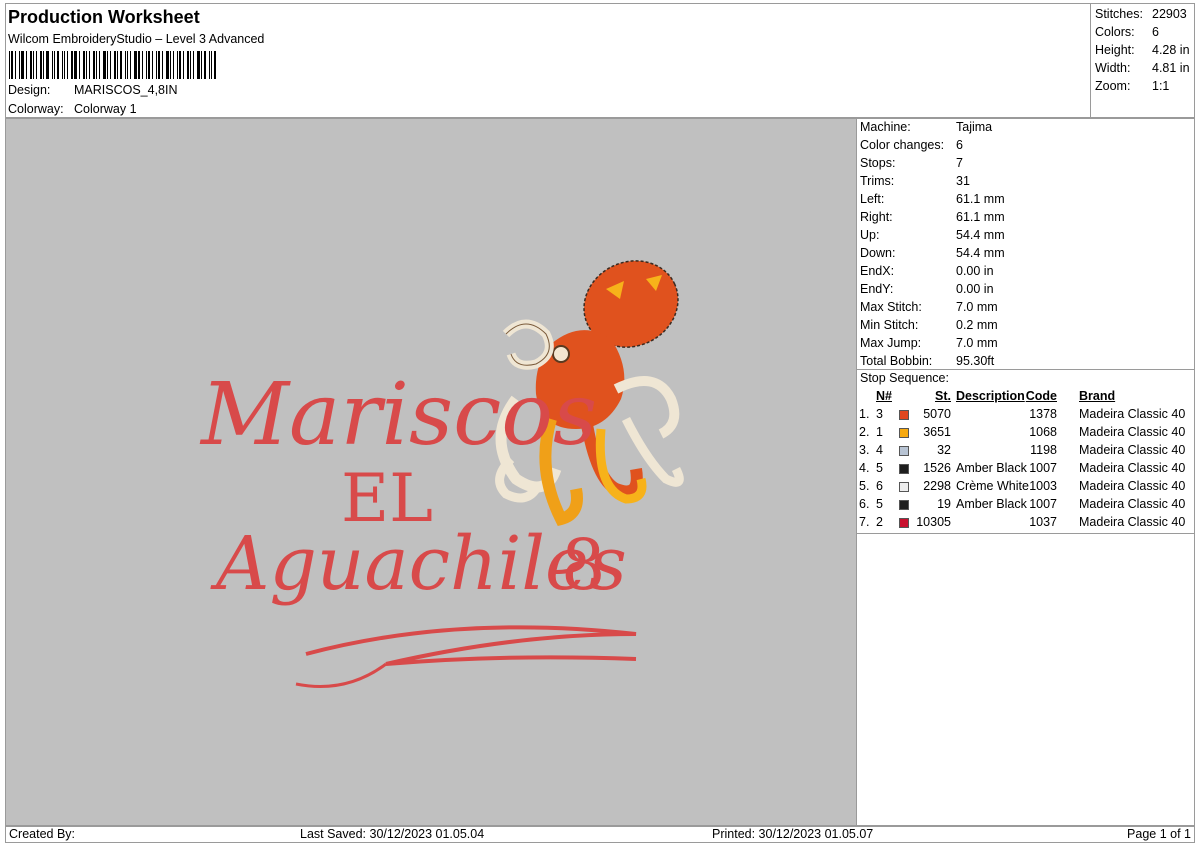  Describe the element at coordinates (877, 289) in the screenshot. I see `property-label: EndY:` at that location.